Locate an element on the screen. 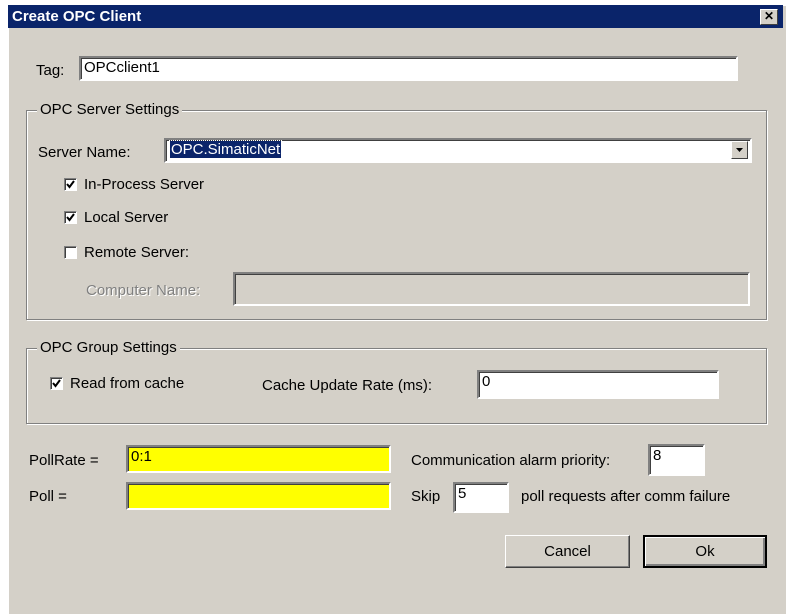  tag-input: OPCclient1 is located at coordinates (408, 68).